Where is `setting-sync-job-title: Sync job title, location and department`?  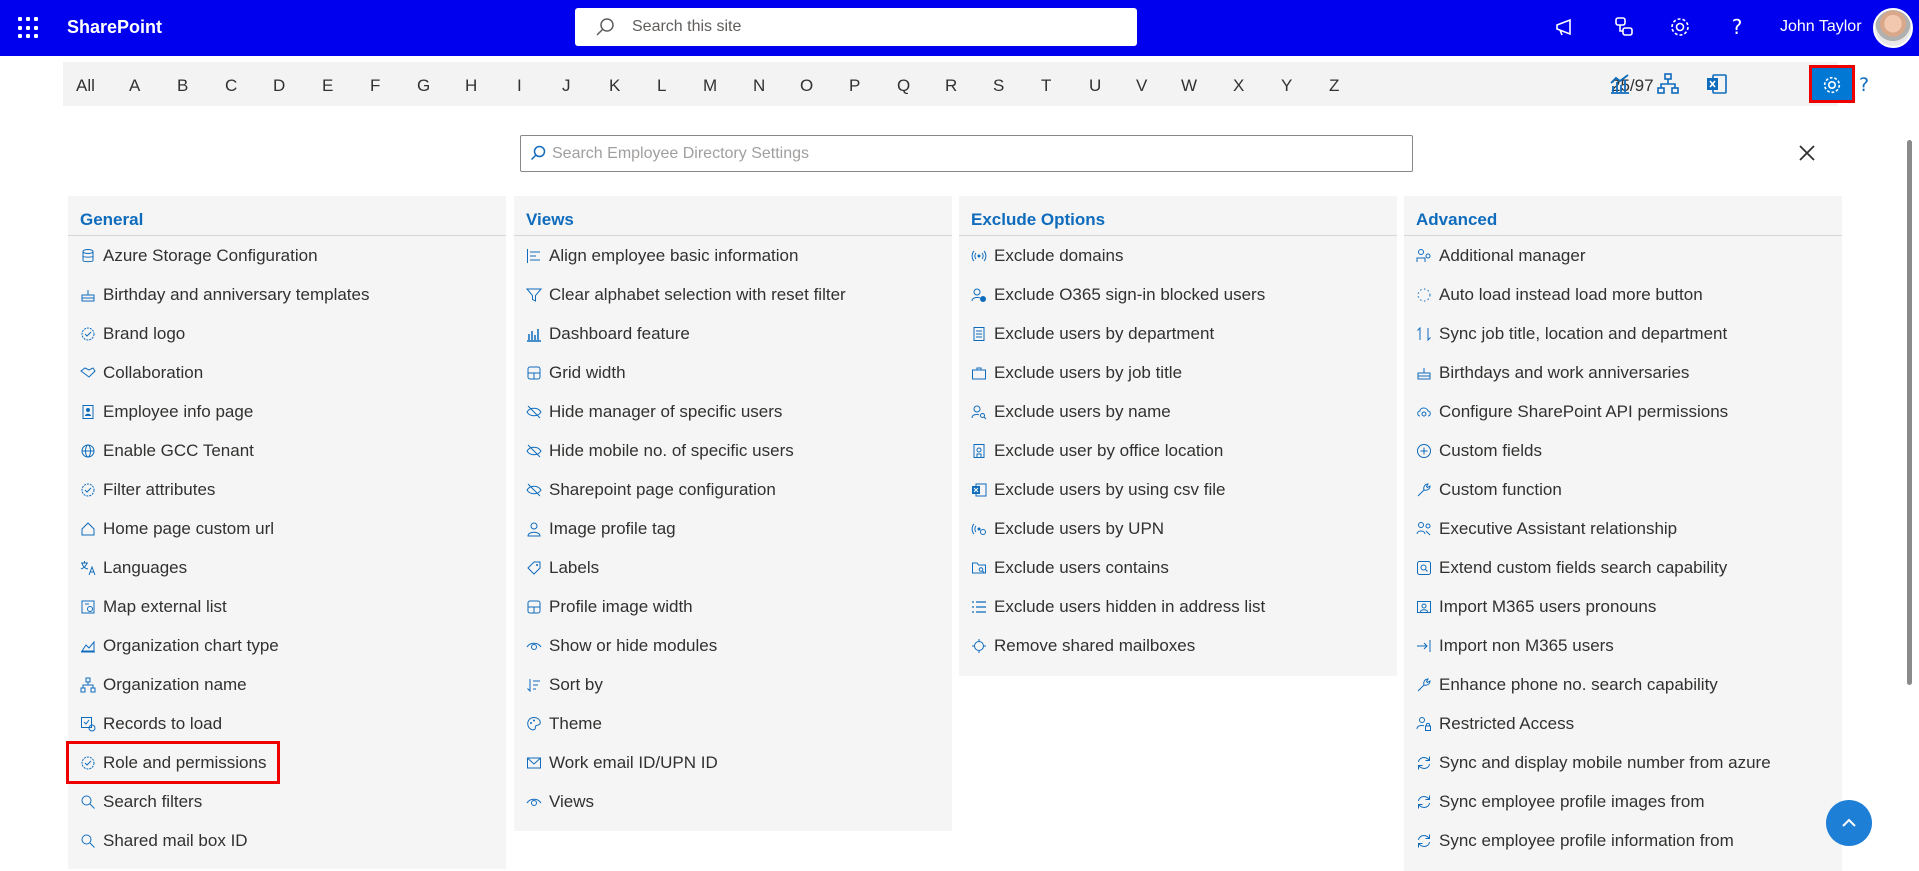
setting-sync-job-title: Sync job title, location and department is located at coordinates (1623, 333).